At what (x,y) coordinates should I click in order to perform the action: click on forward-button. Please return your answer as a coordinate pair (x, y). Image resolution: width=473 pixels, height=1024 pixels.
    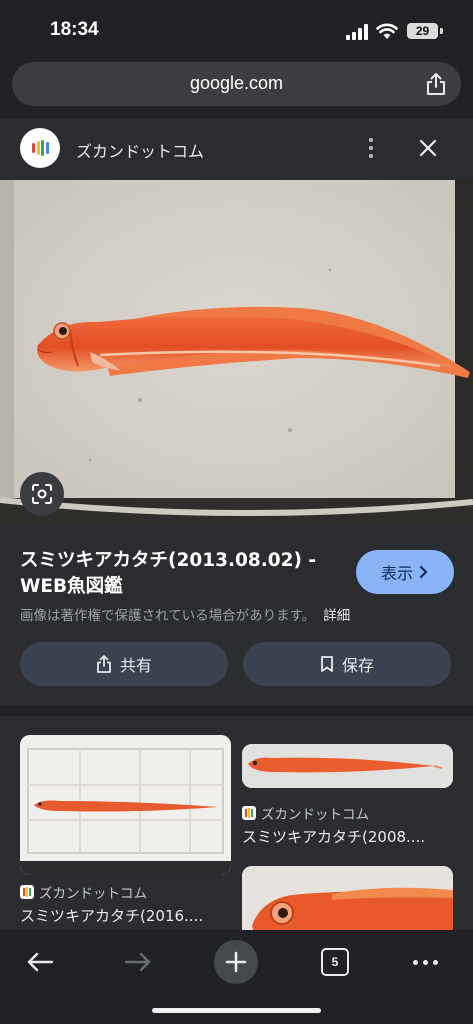
    Looking at the image, I should click on (138, 962).